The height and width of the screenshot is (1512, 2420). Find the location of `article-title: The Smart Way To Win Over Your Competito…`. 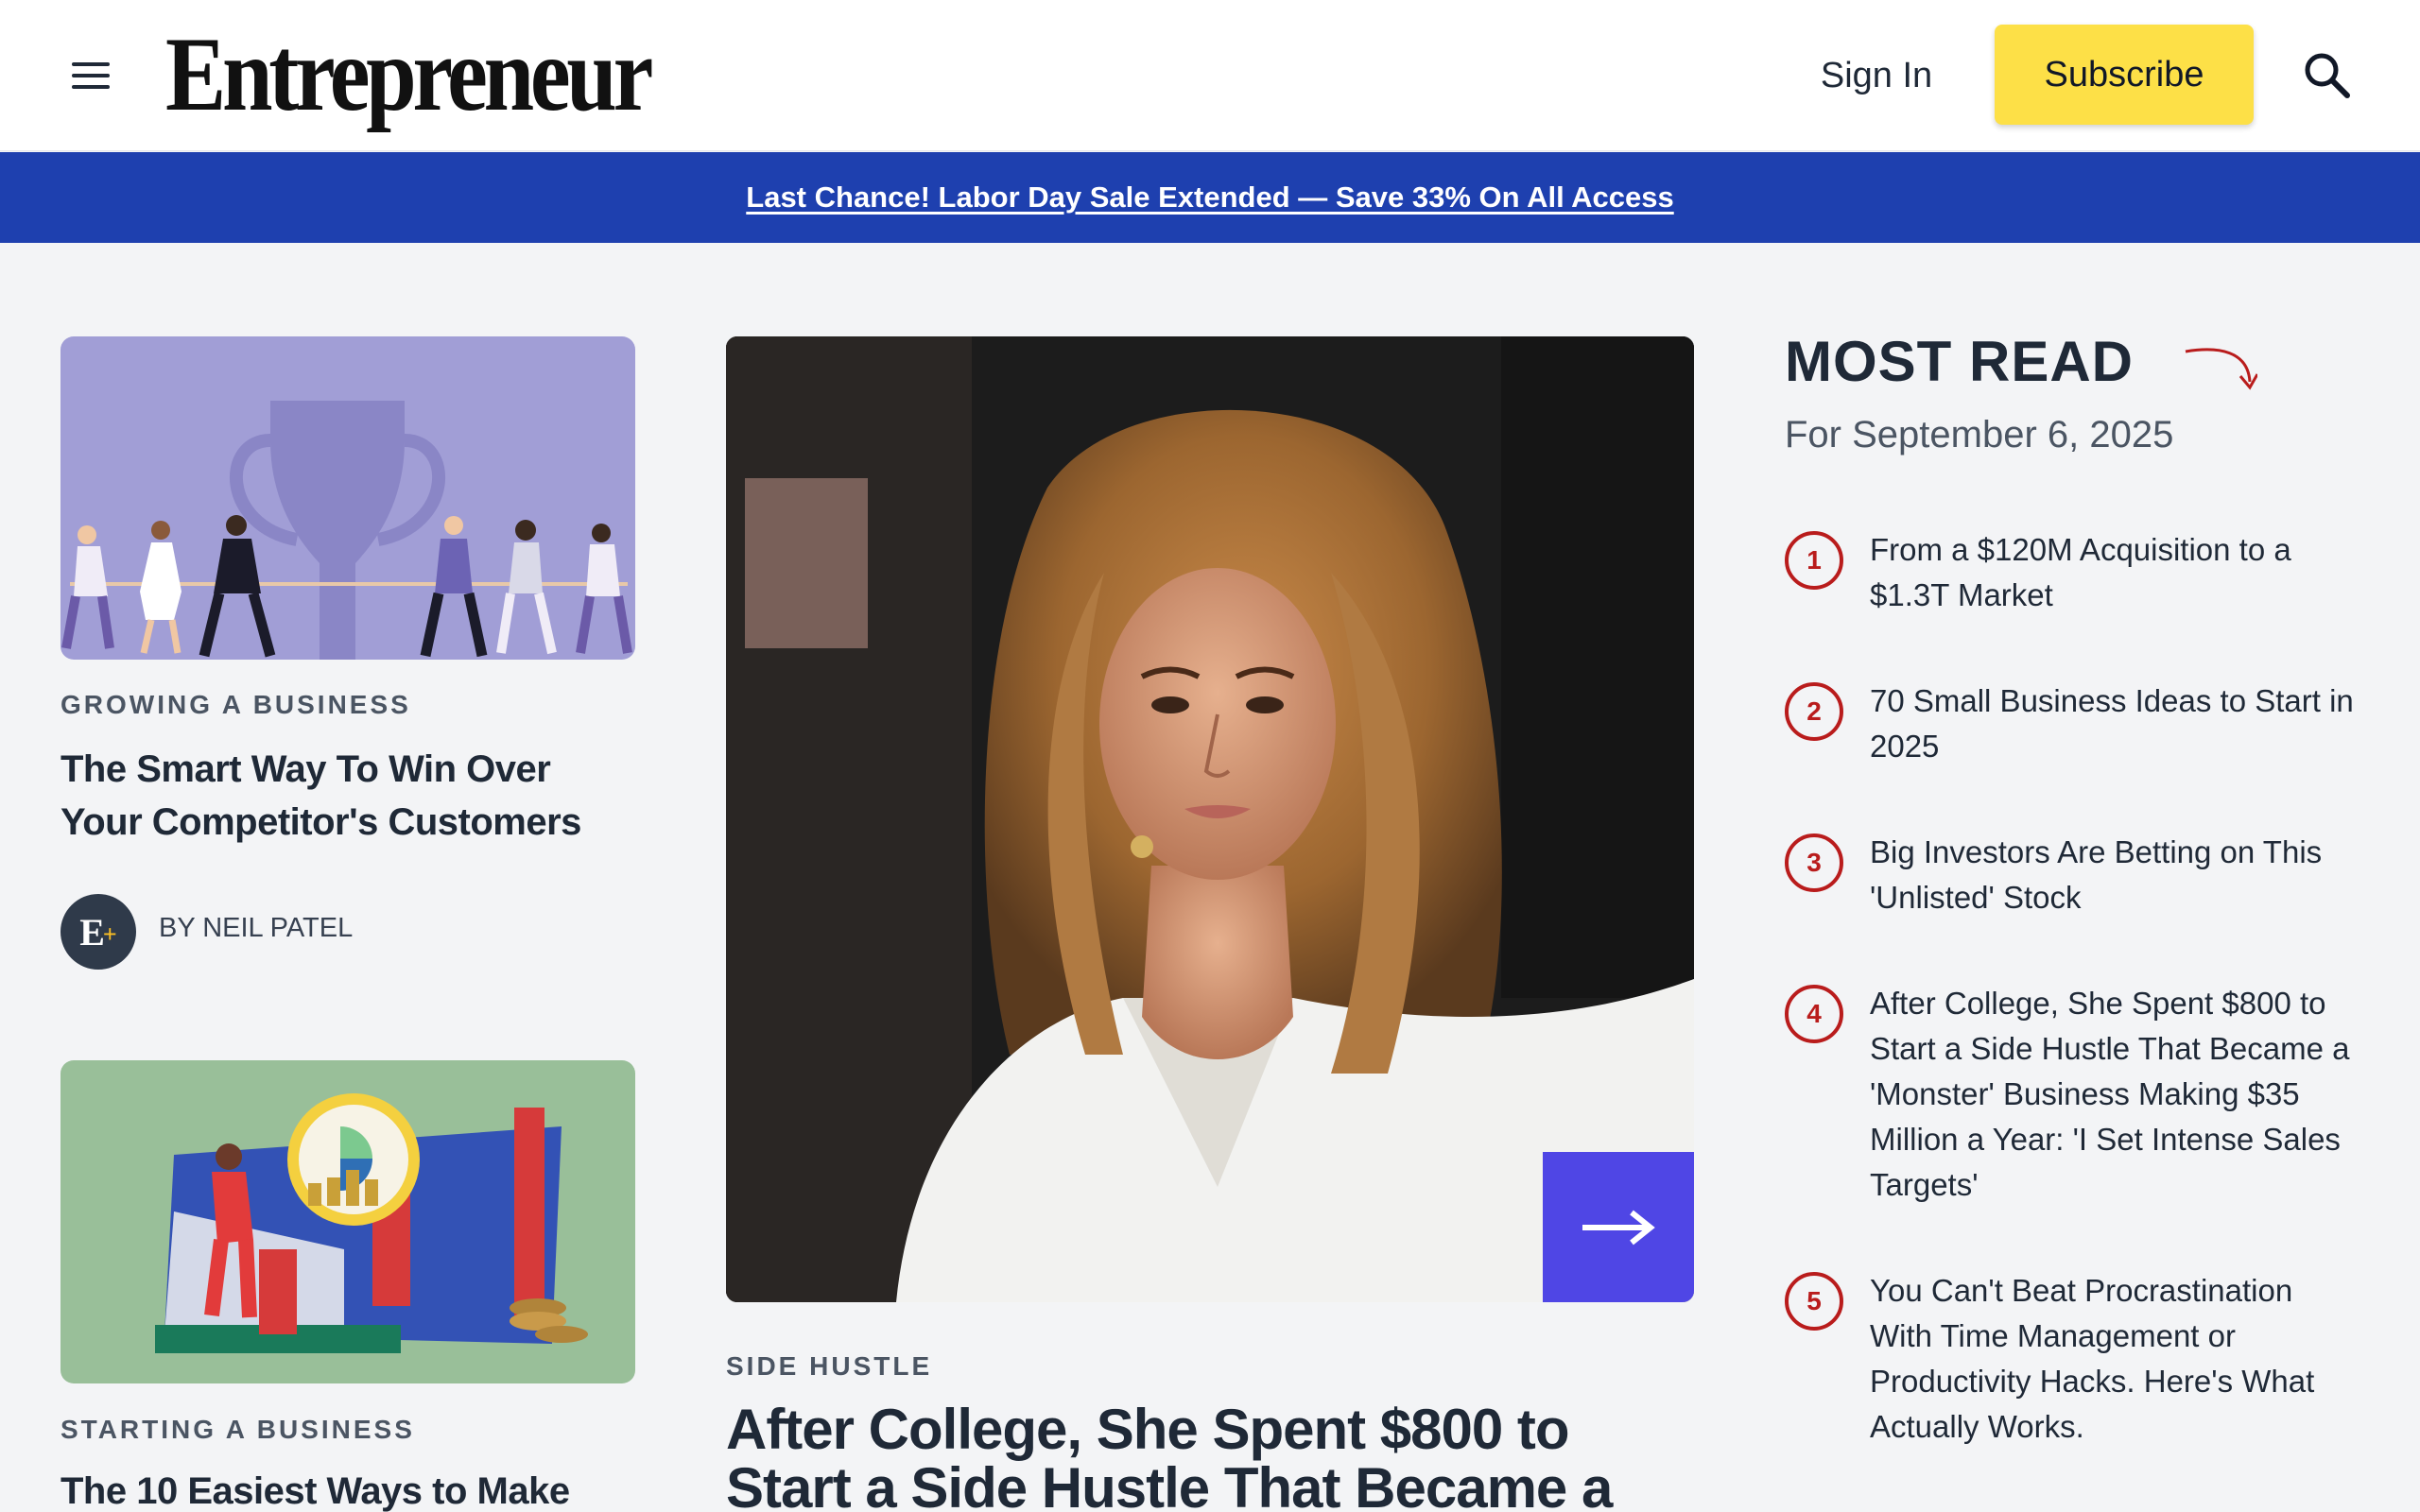

article-title: The Smart Way To Win Over Your Competito… is located at coordinates (348, 796).